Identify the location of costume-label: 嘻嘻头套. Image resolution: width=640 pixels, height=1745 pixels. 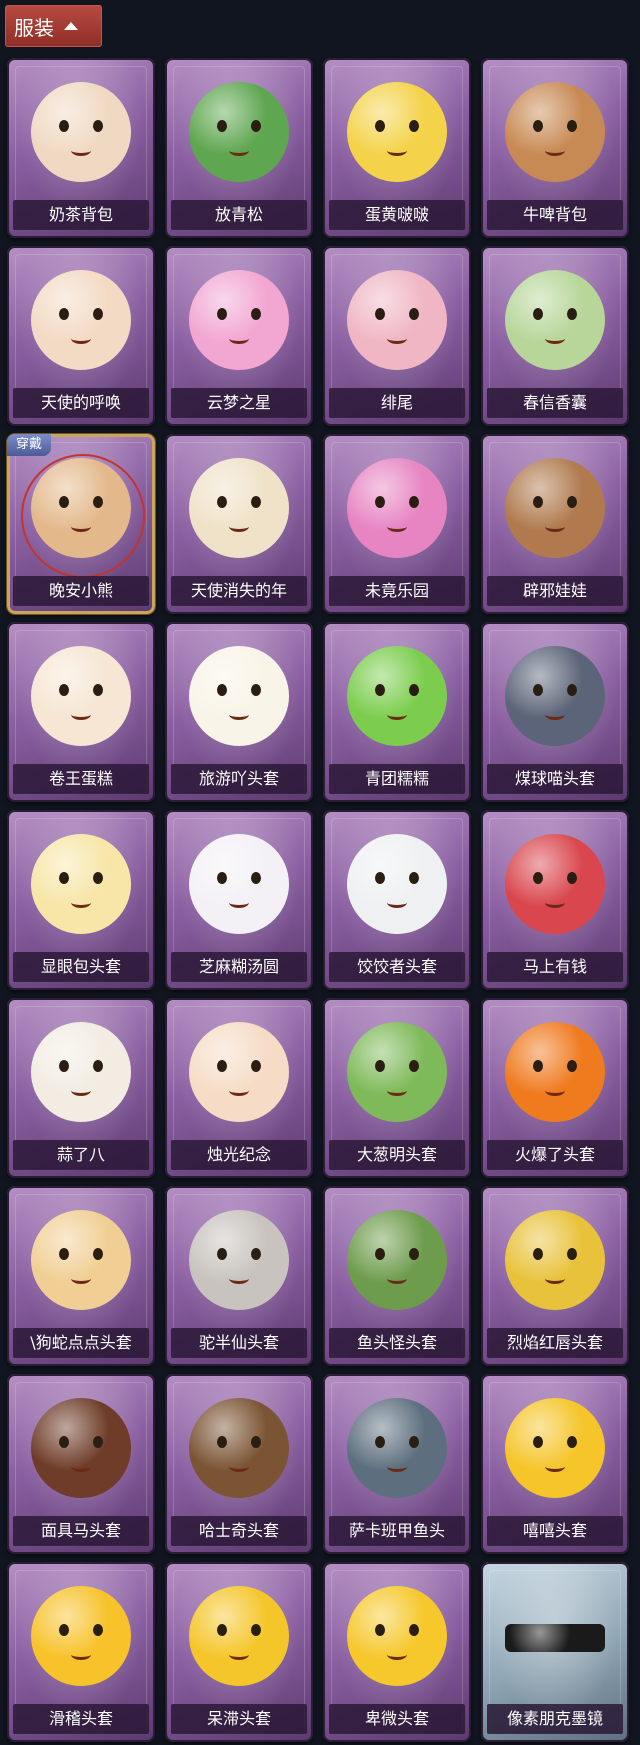
(555, 1531).